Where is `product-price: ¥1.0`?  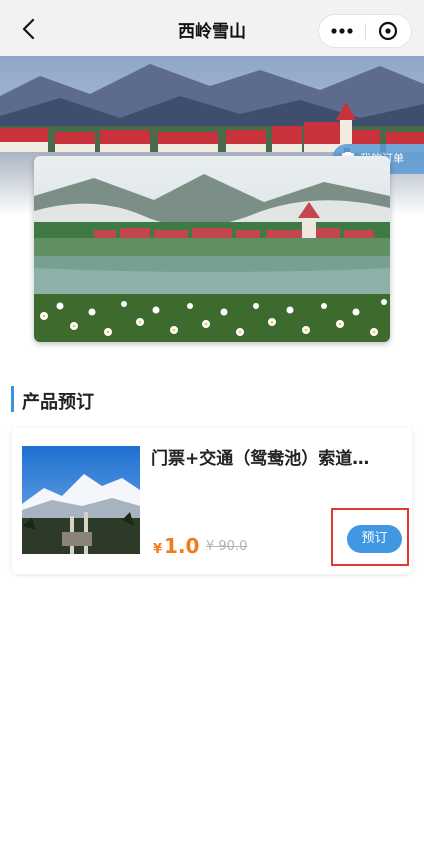
product-price: ¥1.0 is located at coordinates (176, 546).